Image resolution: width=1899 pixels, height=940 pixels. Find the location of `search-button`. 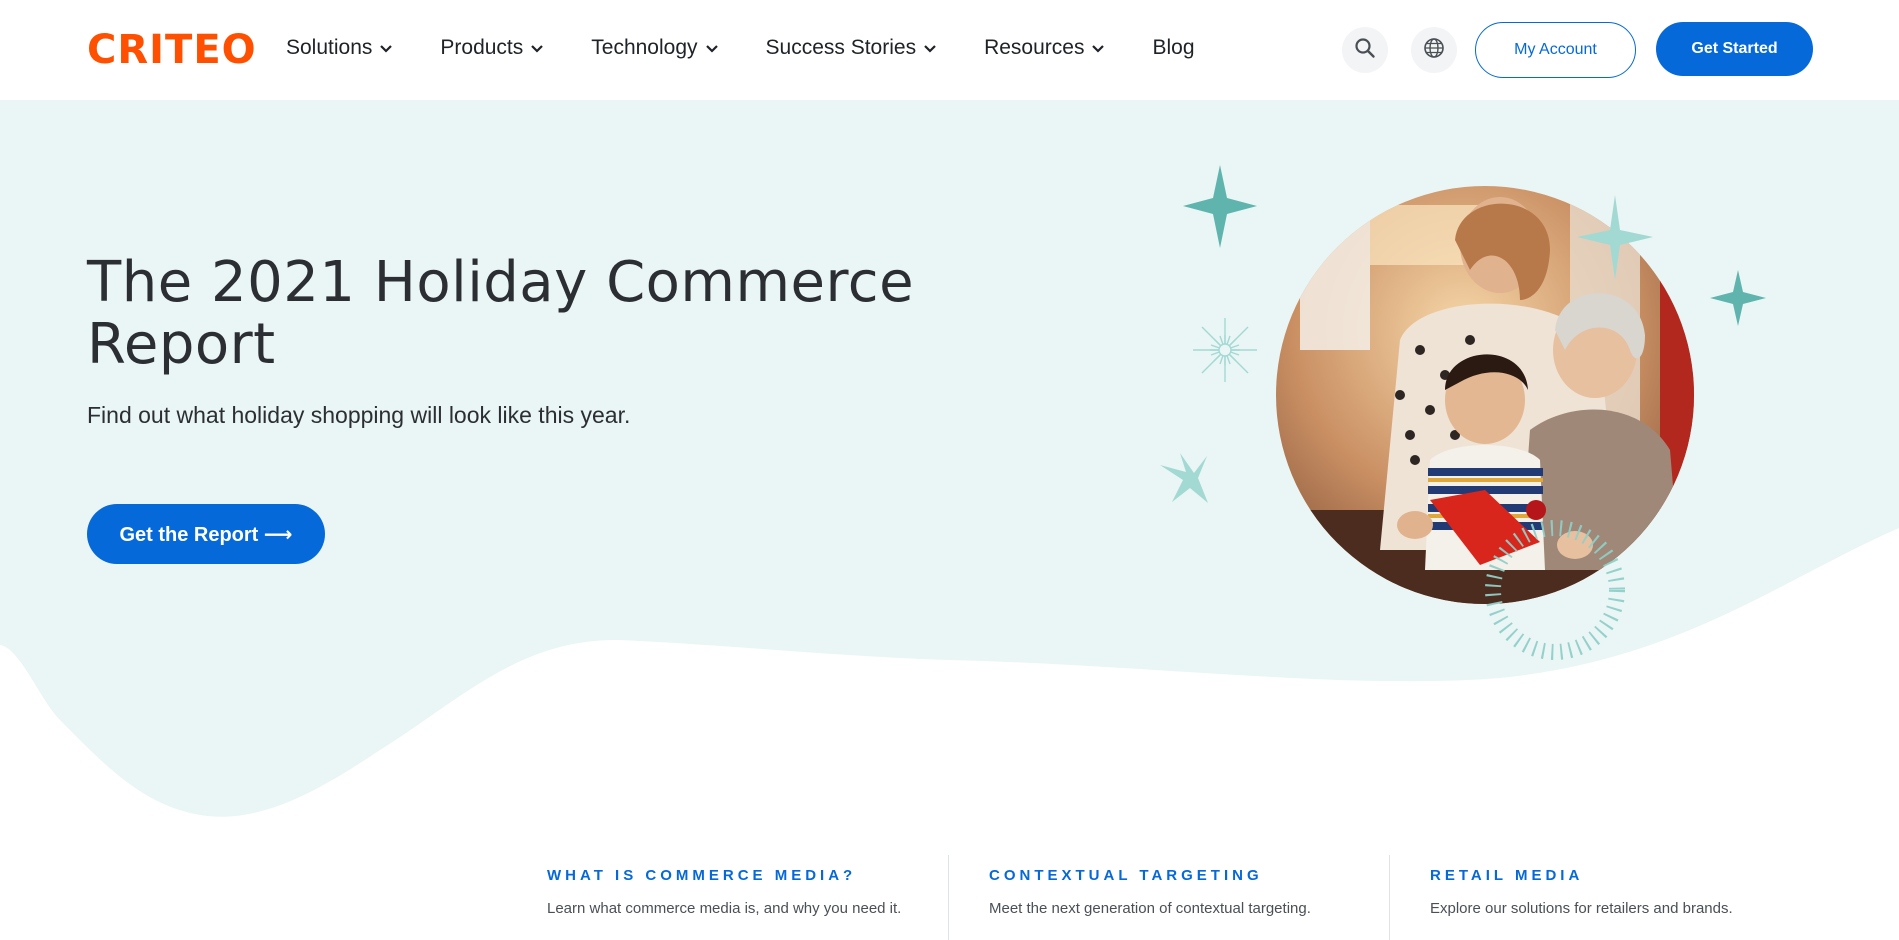

search-button is located at coordinates (1365, 50).